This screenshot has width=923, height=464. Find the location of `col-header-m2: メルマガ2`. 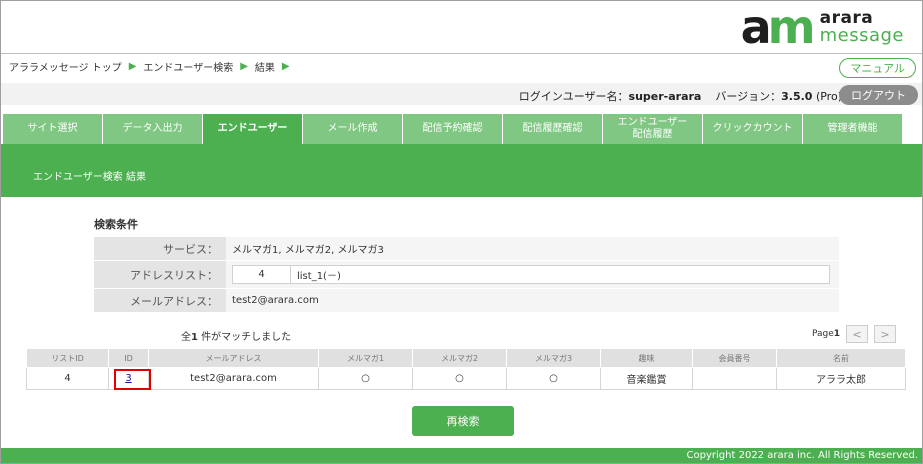

col-header-m2: メルマガ2 is located at coordinates (459, 358).